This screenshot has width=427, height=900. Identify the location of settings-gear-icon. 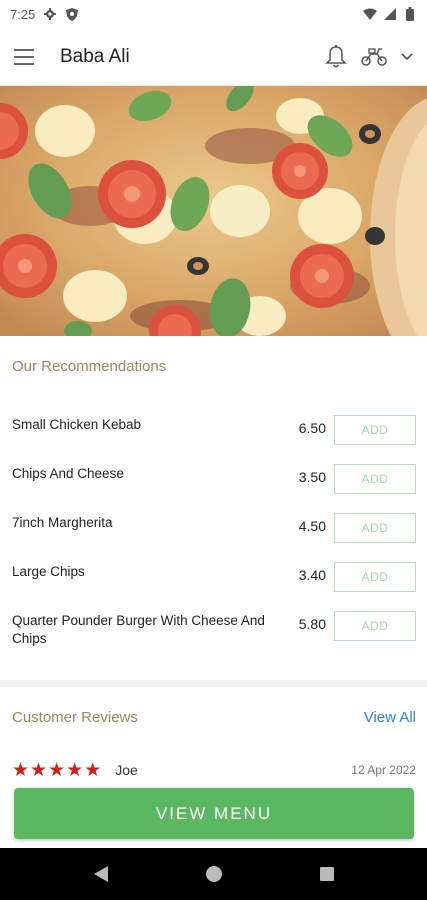
(50, 14).